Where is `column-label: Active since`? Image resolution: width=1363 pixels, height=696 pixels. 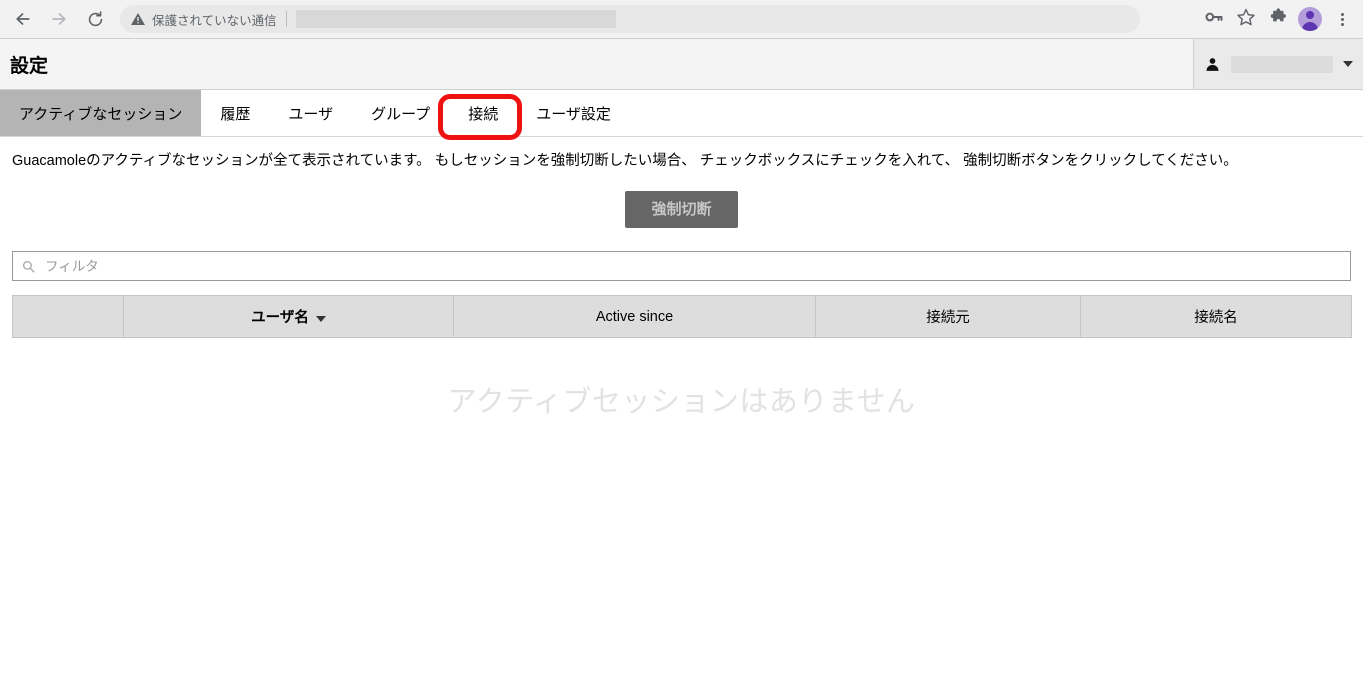
column-label: Active since is located at coordinates (634, 316).